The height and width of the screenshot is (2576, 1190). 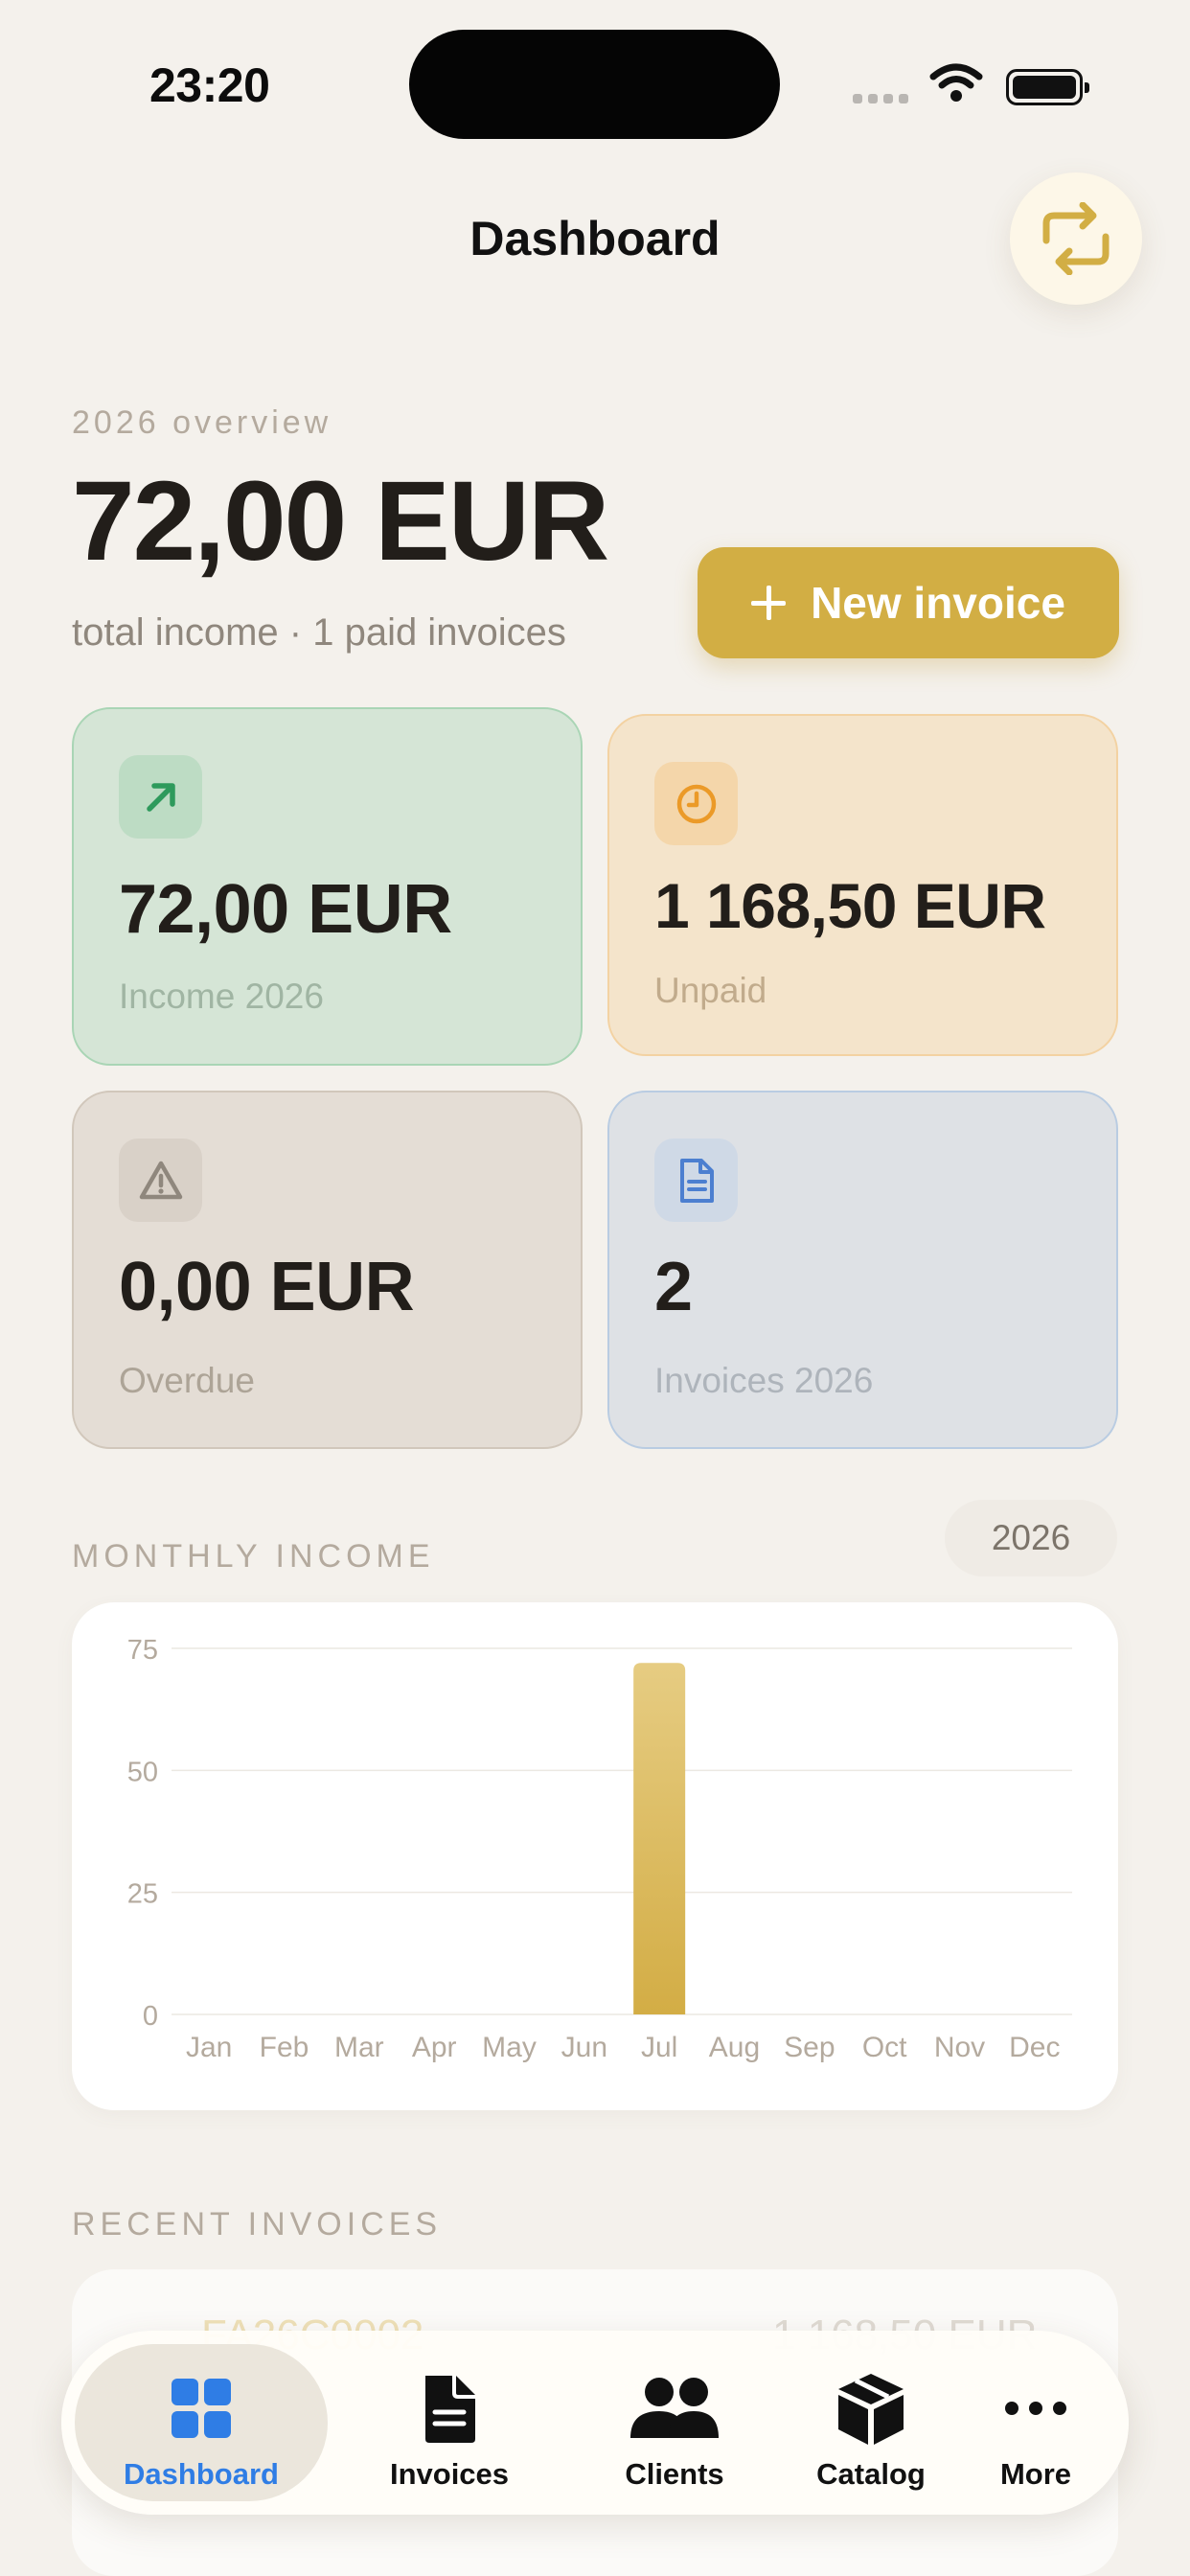 I want to click on tab-invoices: Invoices, so click(x=450, y=2423).